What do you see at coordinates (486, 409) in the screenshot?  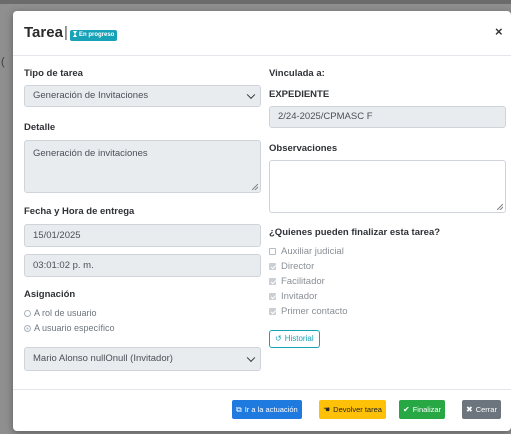 I see `close-label: Cerrar` at bounding box center [486, 409].